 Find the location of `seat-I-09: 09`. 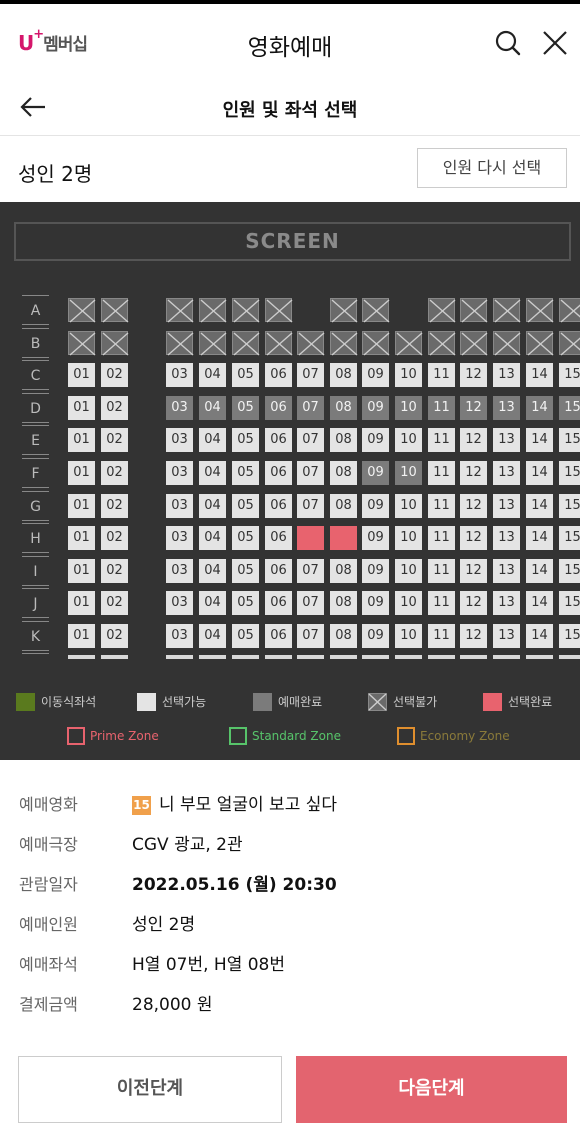

seat-I-09: 09 is located at coordinates (375, 570).